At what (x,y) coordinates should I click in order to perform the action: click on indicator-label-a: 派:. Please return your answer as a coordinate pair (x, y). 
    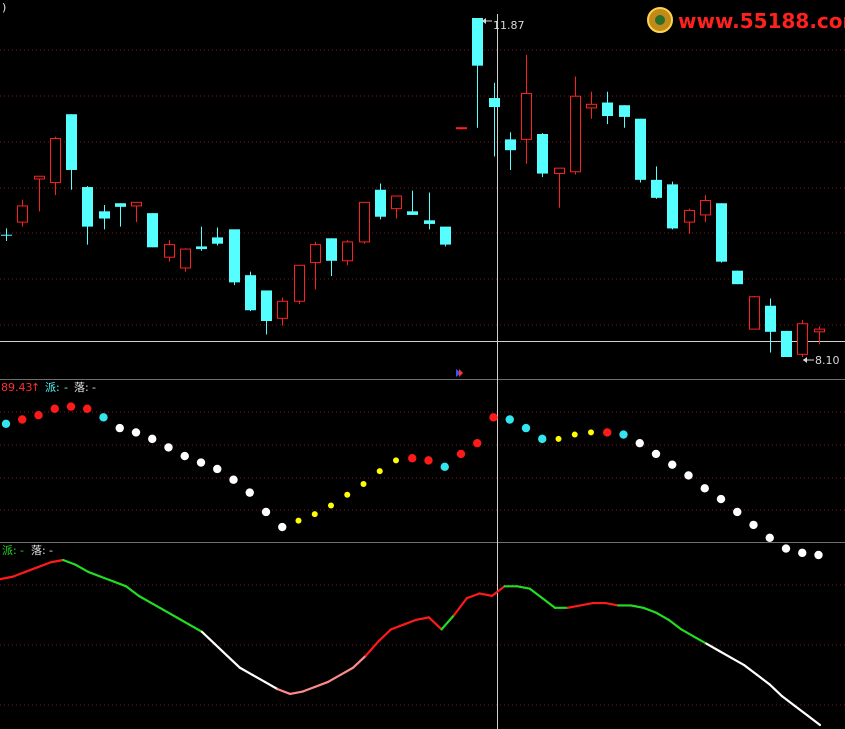
    Looking at the image, I should click on (52, 387).